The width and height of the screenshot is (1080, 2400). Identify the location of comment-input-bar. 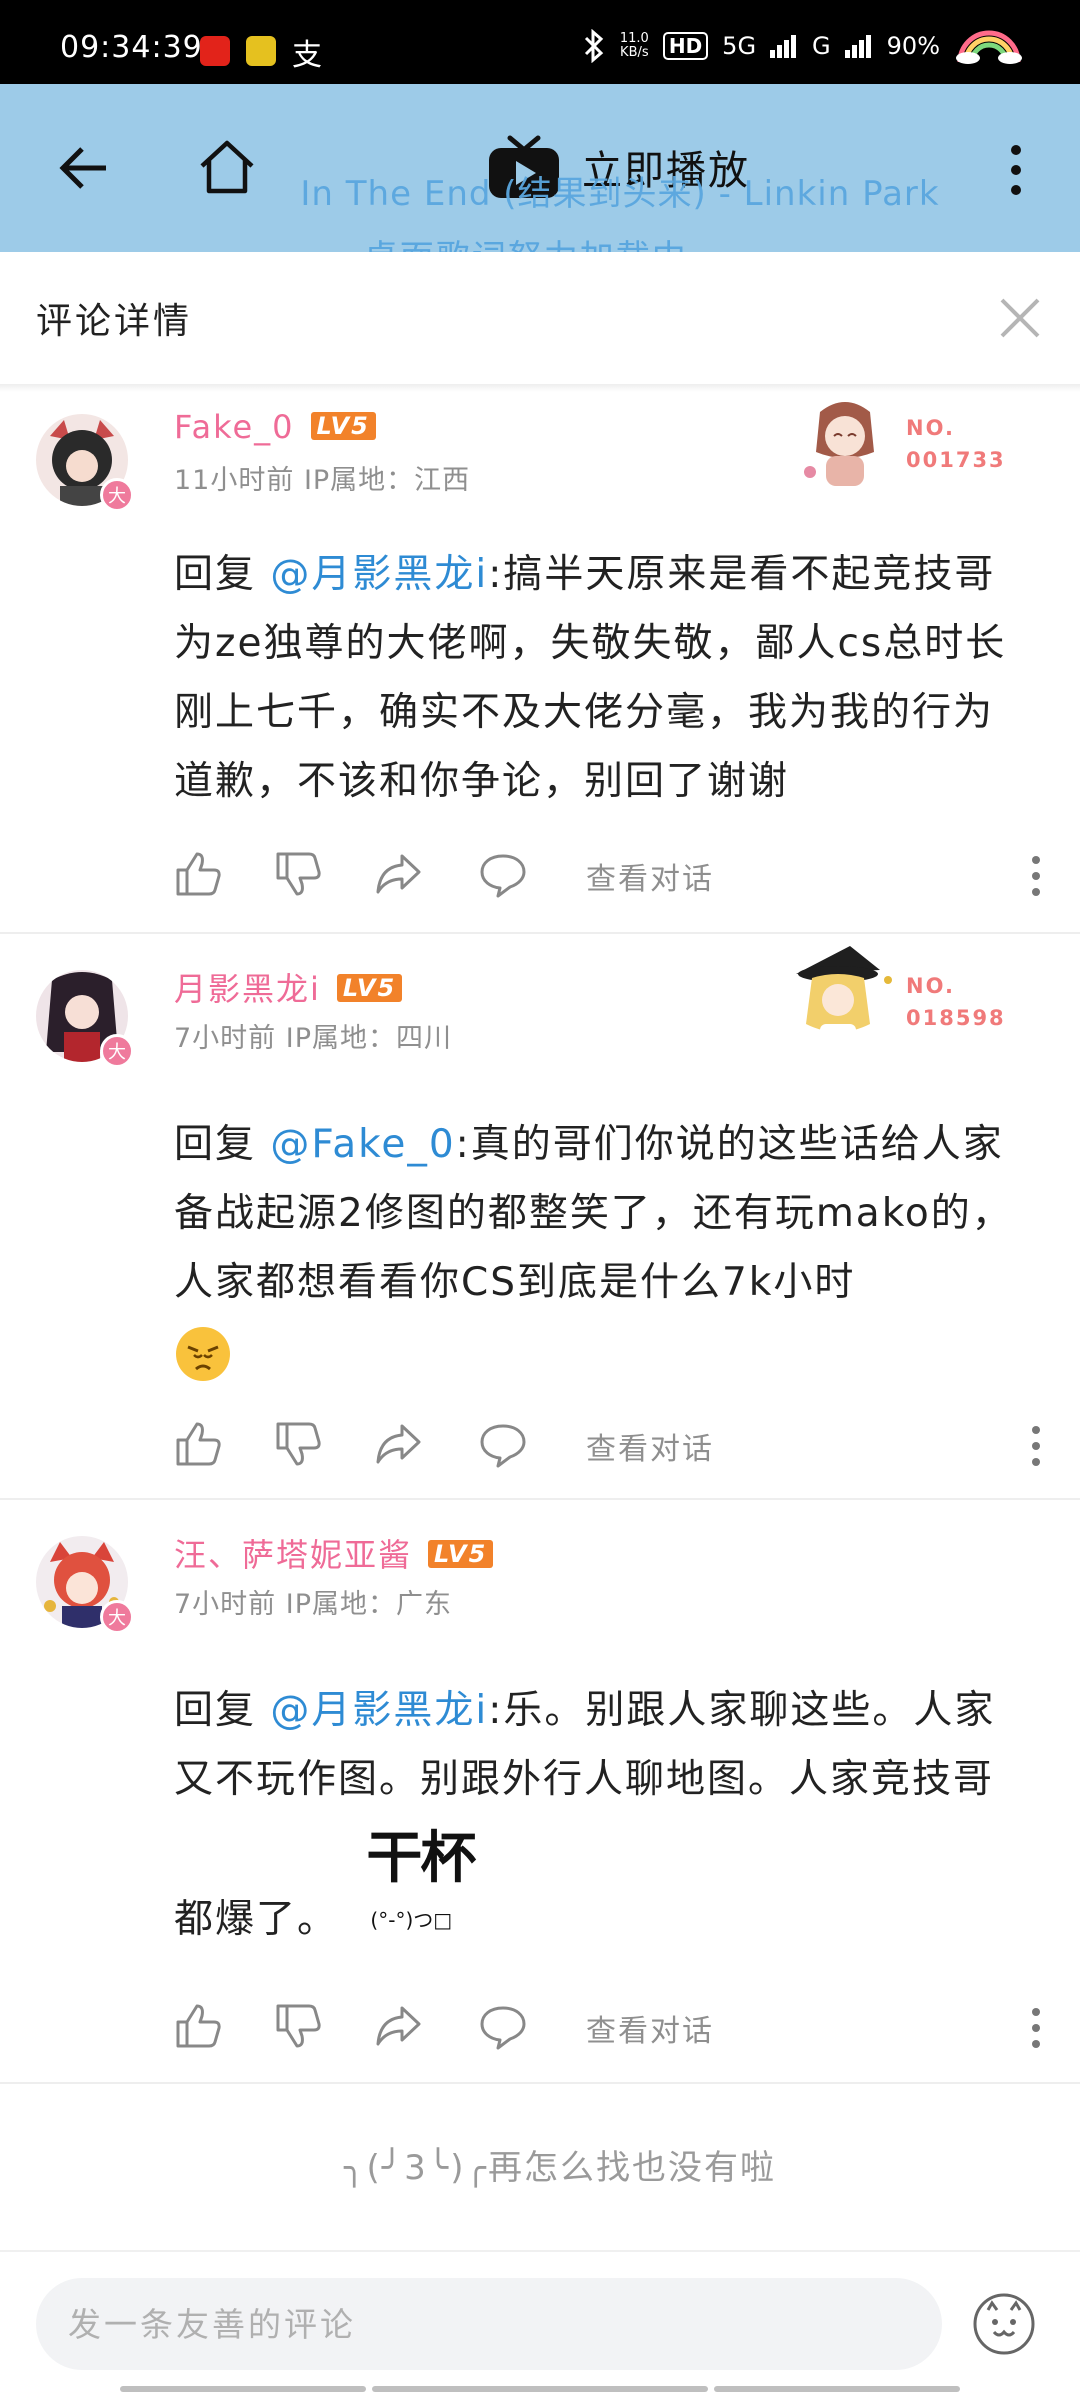
(489, 2324).